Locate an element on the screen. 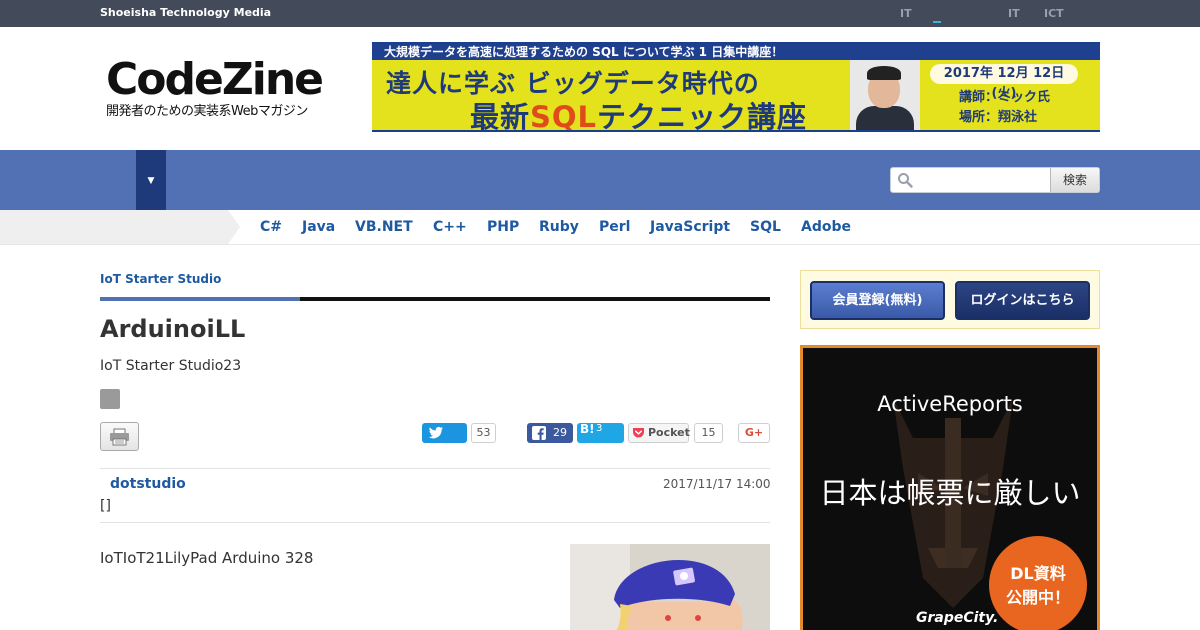 This screenshot has height=630, width=1200. site-logo: CodeZine 開発者のための実装系Webマガジン is located at coordinates (215, 87).